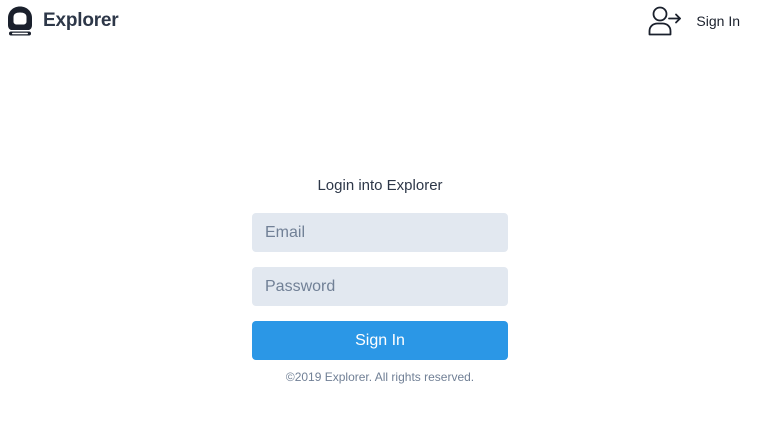 The image size is (763, 421). Describe the element at coordinates (81, 20) in the screenshot. I see `brand-name: Explorer` at that location.